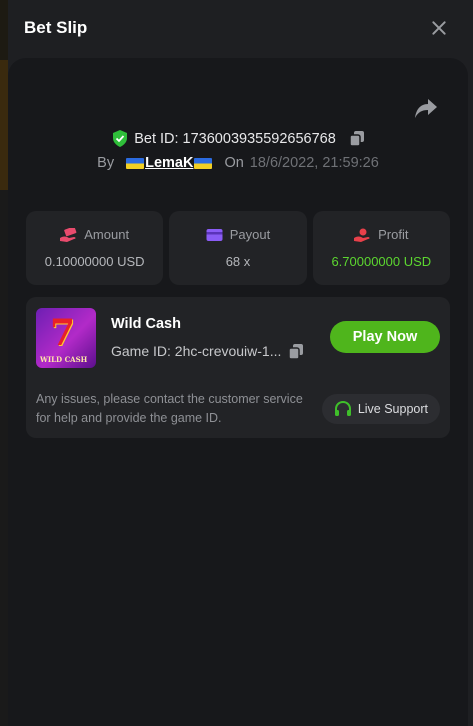 This screenshot has height=726, width=473. I want to click on share-icon, so click(426, 109).